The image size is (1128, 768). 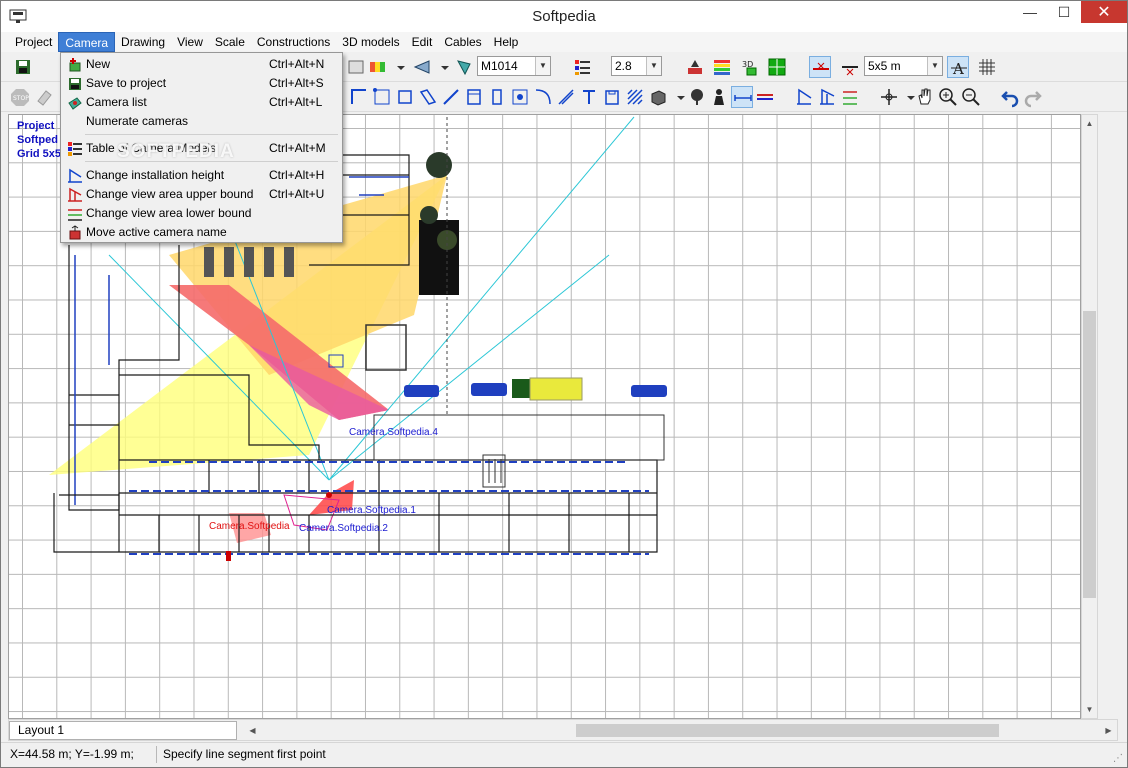 I want to click on pan-dropdown, so click(x=907, y=97).